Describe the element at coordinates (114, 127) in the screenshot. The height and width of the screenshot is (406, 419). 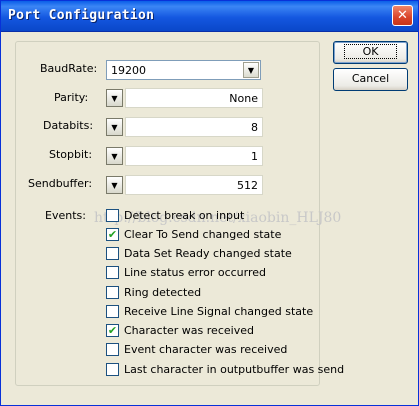
I see `databits-dropdown-button: ▼` at that location.